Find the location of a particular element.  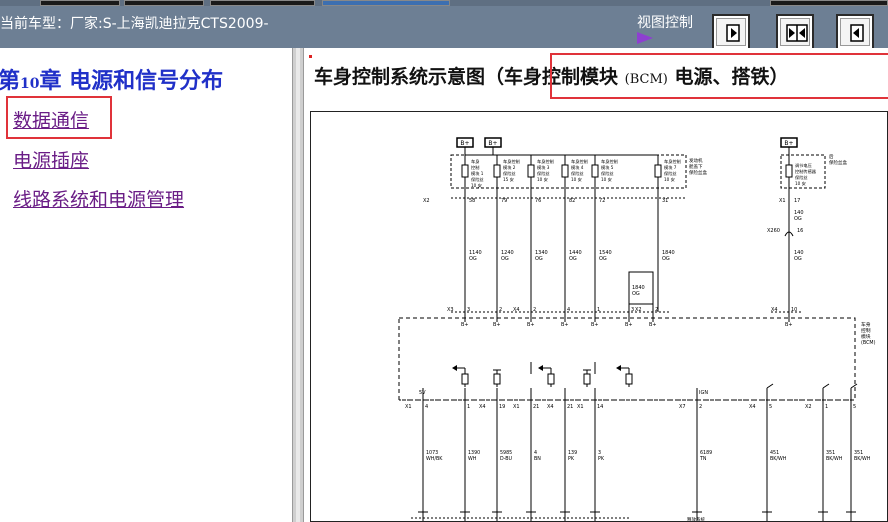

rear-connector-label: X1 is located at coordinates (782, 201).